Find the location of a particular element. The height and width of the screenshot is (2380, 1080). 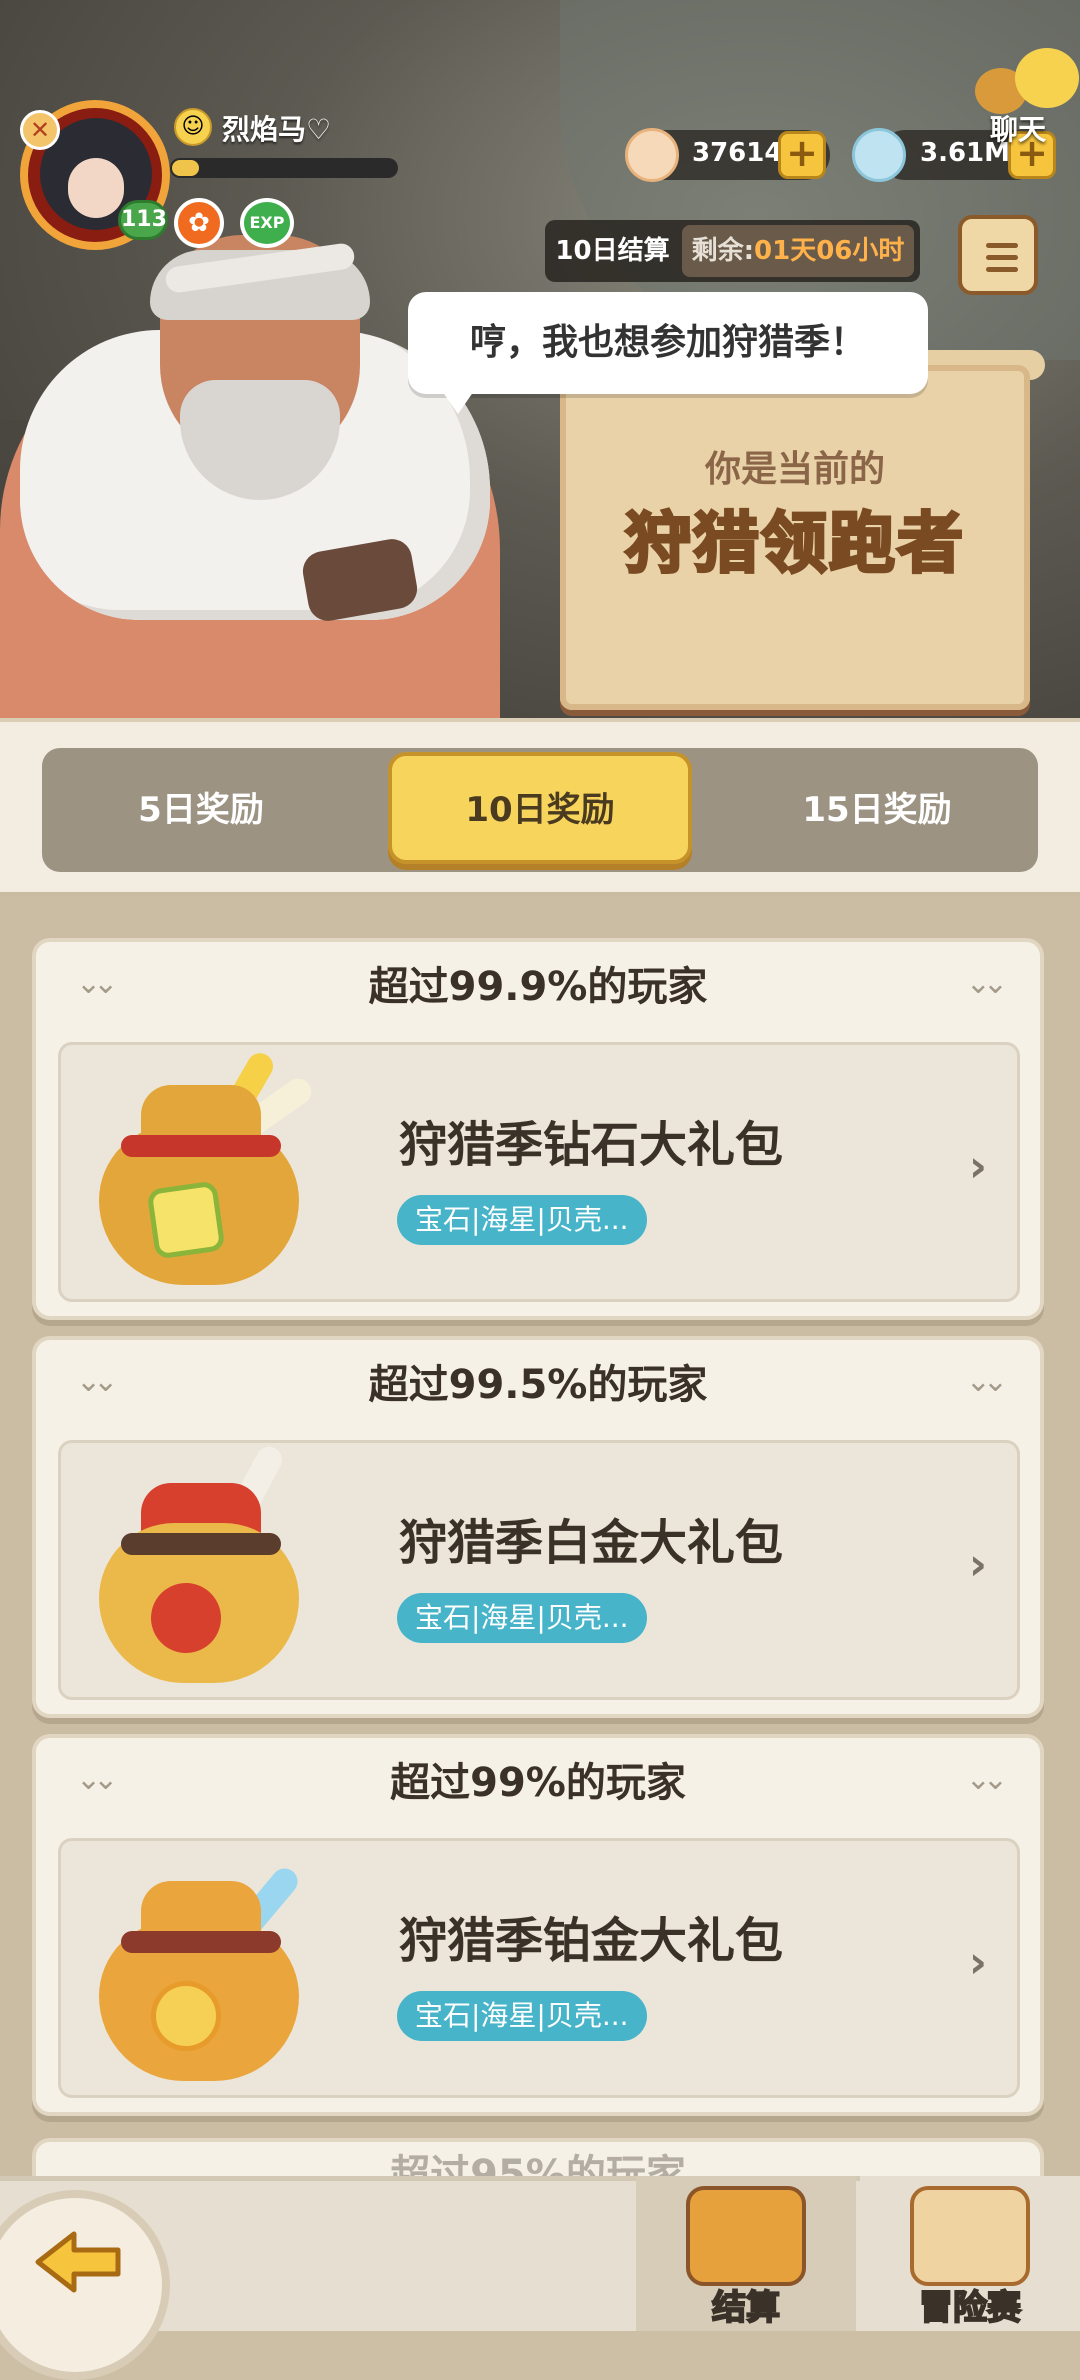

platinum-gift-bag-icon is located at coordinates (201, 1567).